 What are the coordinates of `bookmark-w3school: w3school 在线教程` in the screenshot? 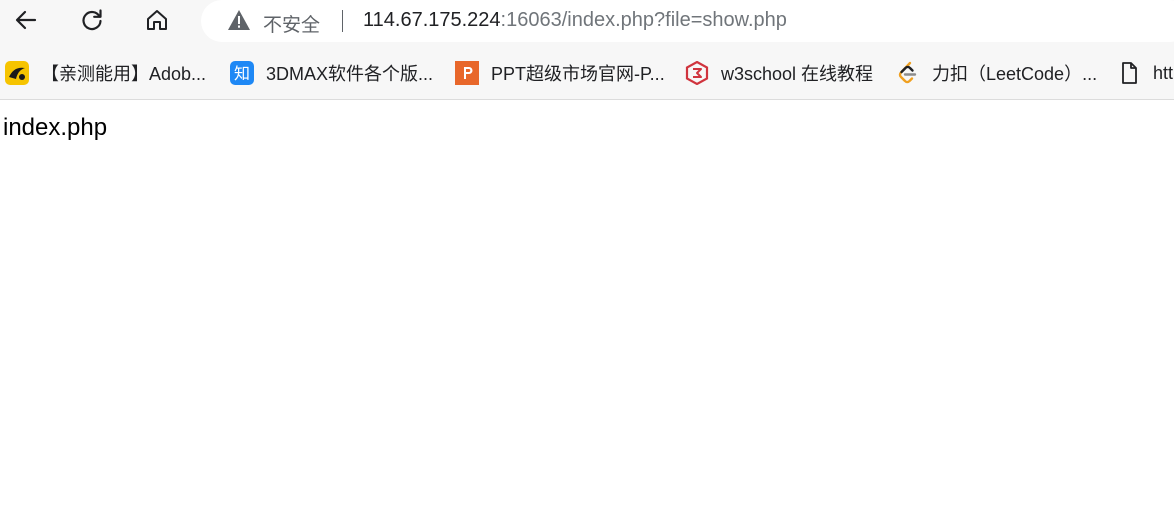 It's located at (779, 73).